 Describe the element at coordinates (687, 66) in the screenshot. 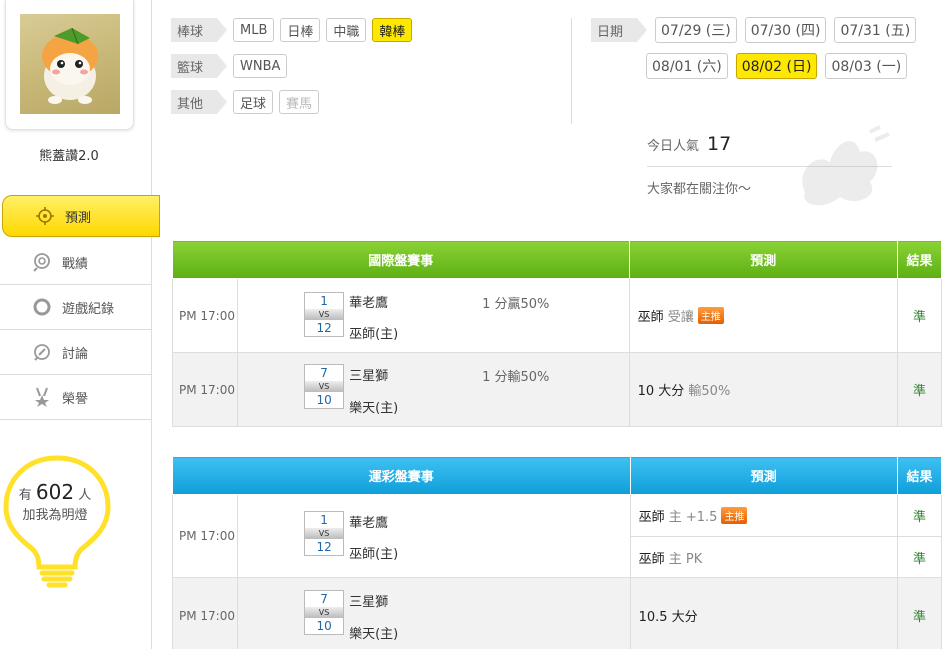

I see `date-0801: 08/01 (六)` at that location.